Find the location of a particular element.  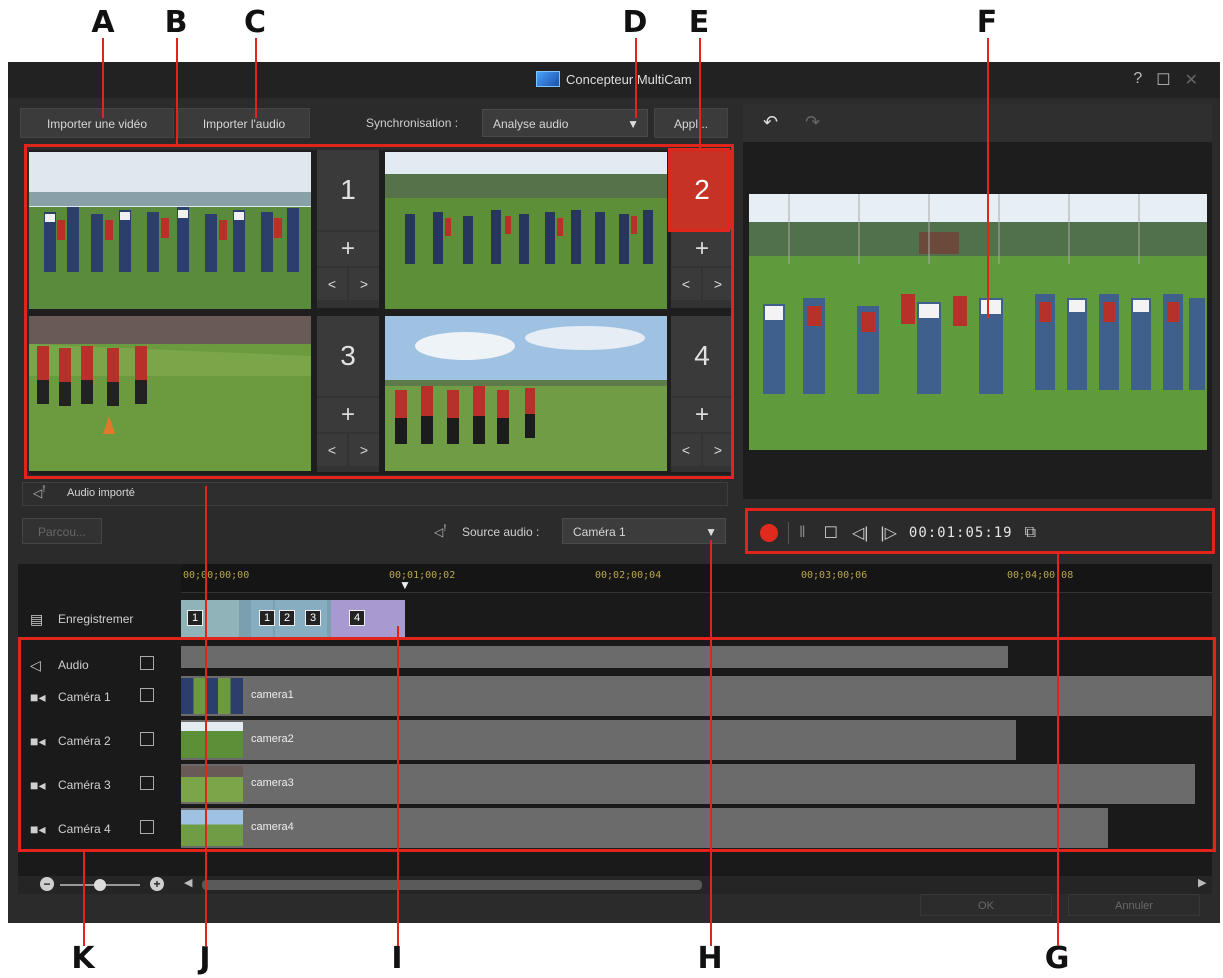

prev-frame-icon: ◁| is located at coordinates (860, 533).